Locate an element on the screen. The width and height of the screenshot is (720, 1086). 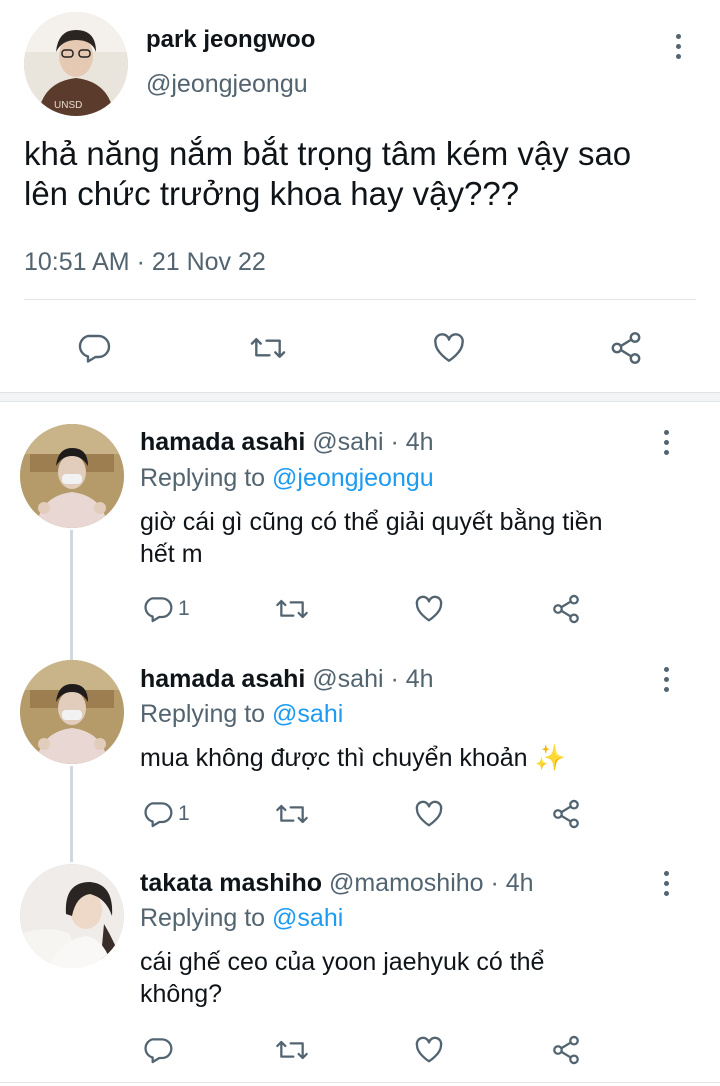
svg-text: UNSD is located at coordinates (68, 105).